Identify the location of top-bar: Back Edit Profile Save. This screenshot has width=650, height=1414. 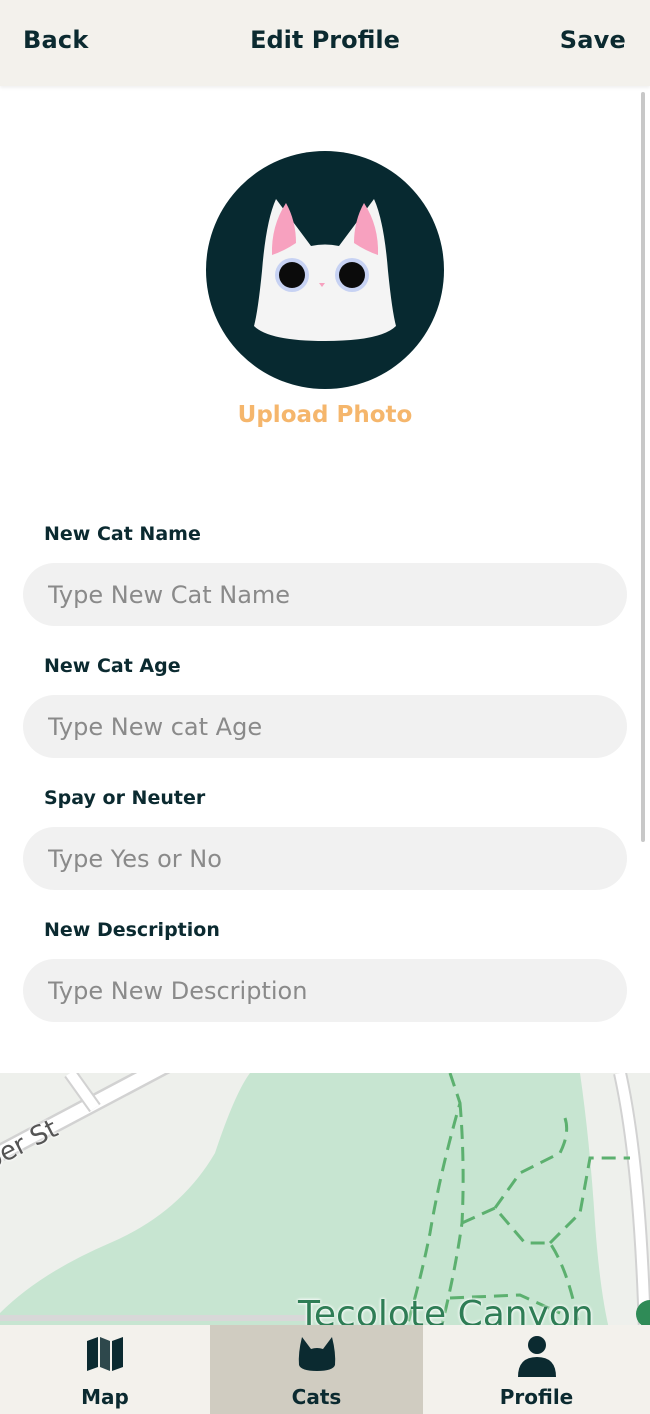
(325, 43).